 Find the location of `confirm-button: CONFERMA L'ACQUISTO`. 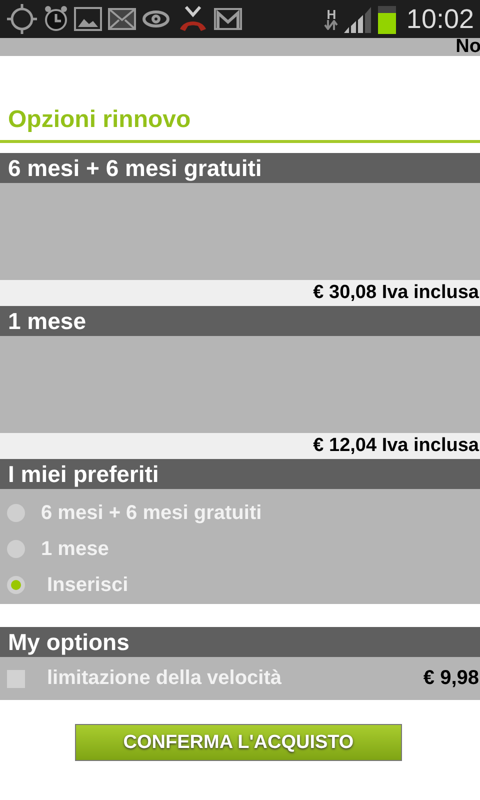

confirm-button: CONFERMA L'ACQUISTO is located at coordinates (238, 742).